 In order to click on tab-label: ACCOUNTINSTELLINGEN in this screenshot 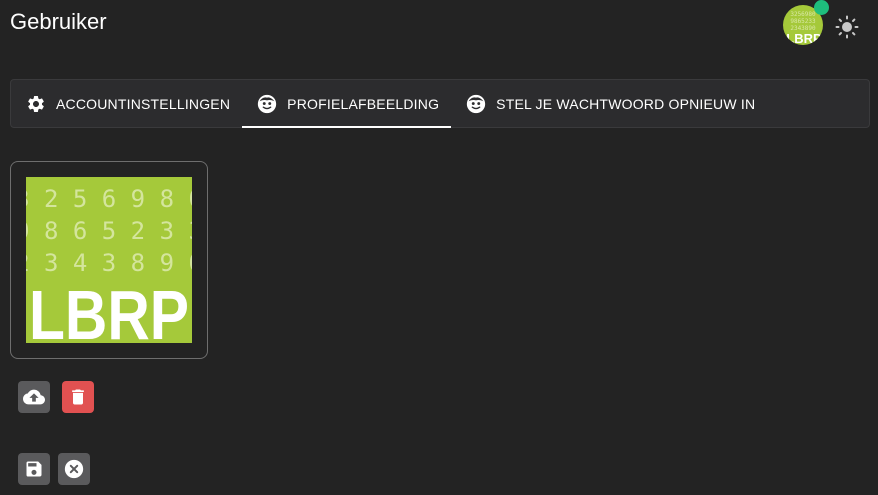, I will do `click(143, 103)`.